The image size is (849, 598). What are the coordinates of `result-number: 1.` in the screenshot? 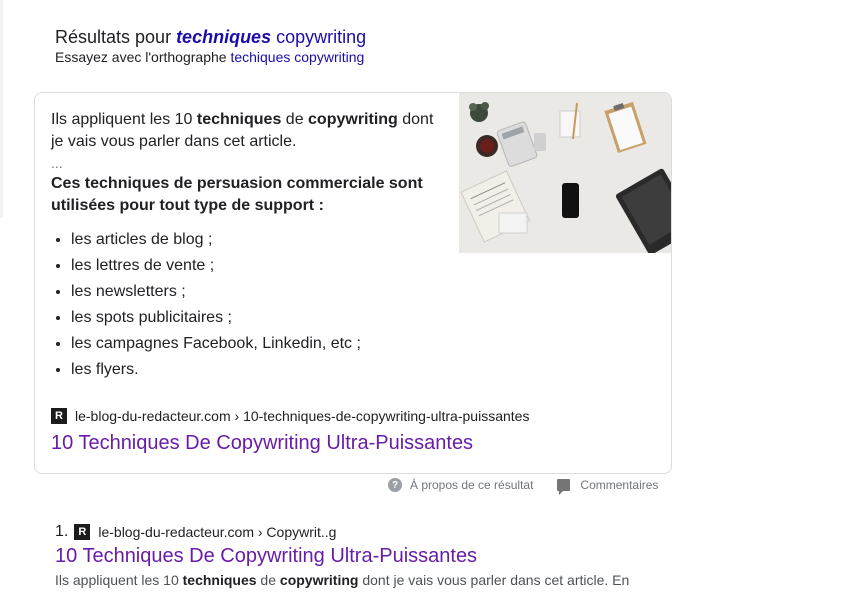 It's located at (62, 531).